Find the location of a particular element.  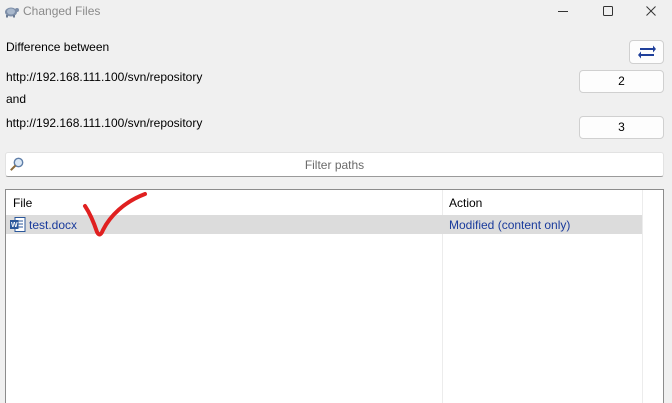

red-checkmark-annotation is located at coordinates (115, 214).